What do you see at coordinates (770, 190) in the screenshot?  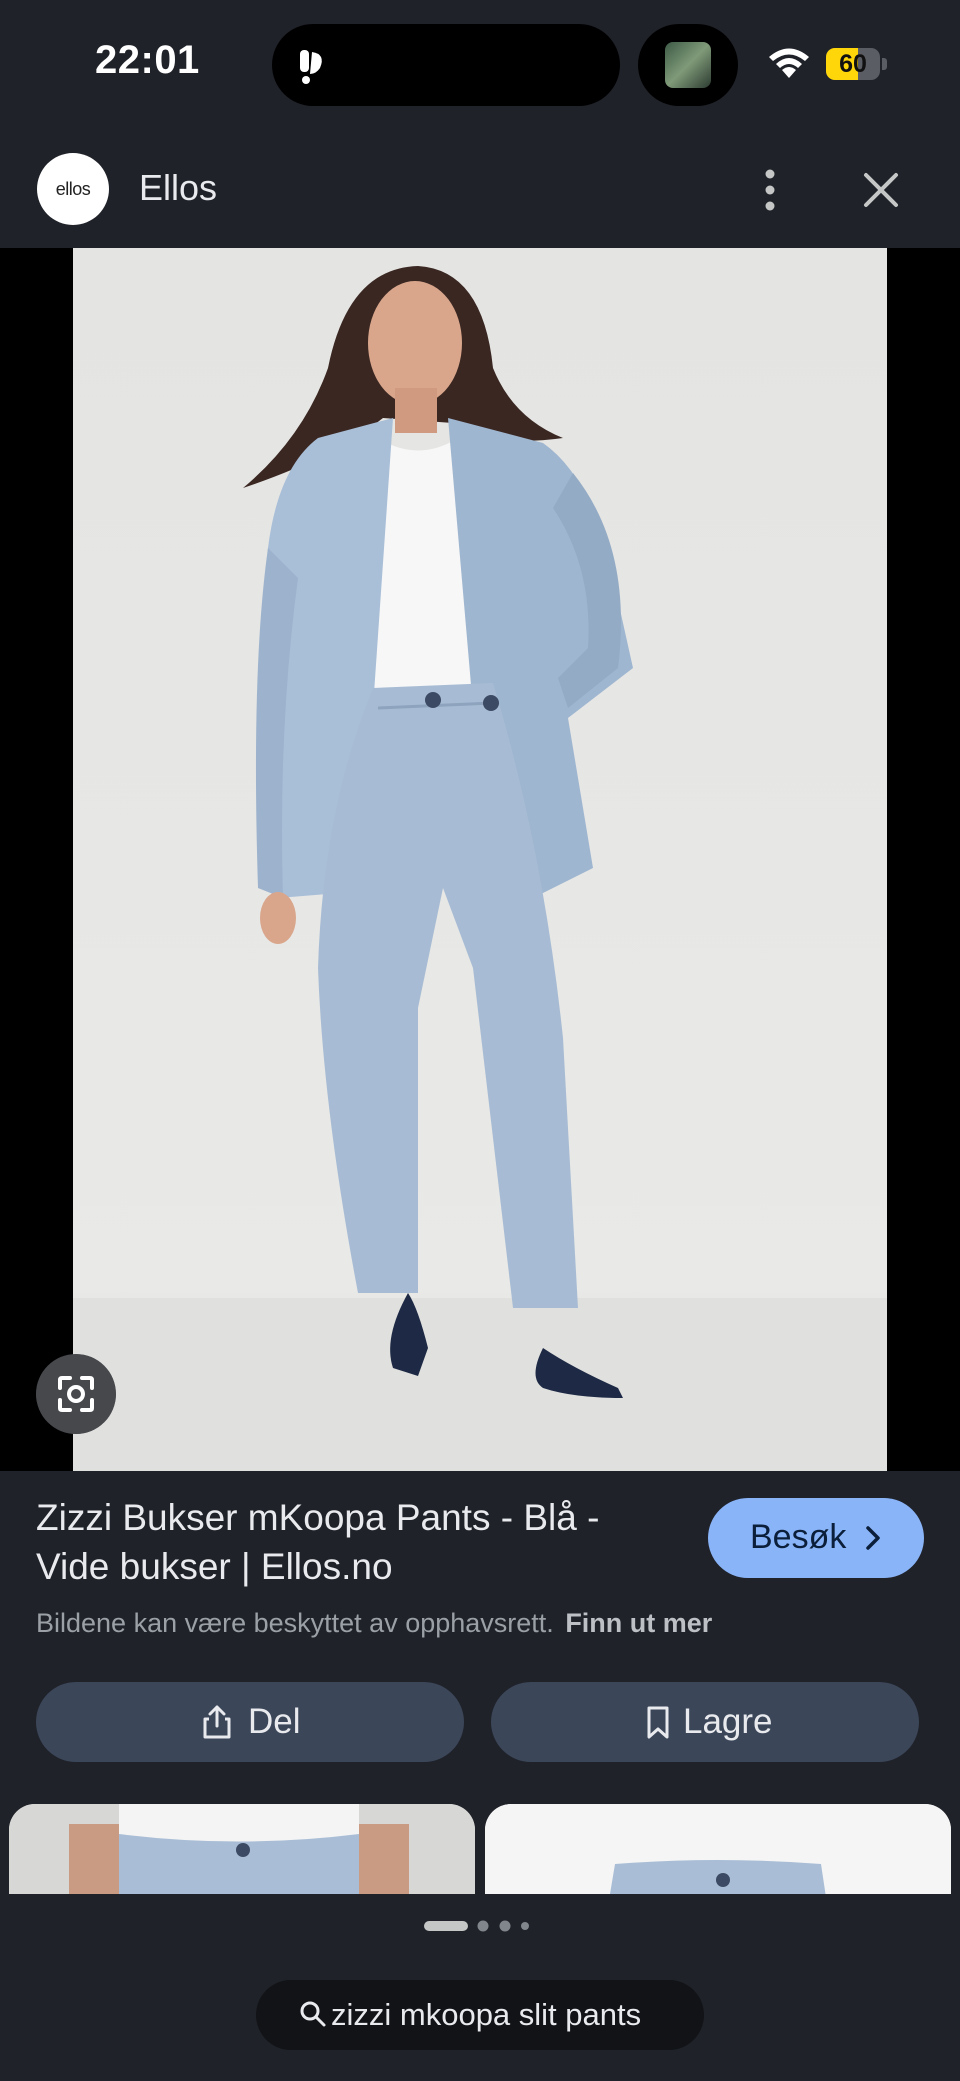 I see `more-vert-icon` at bounding box center [770, 190].